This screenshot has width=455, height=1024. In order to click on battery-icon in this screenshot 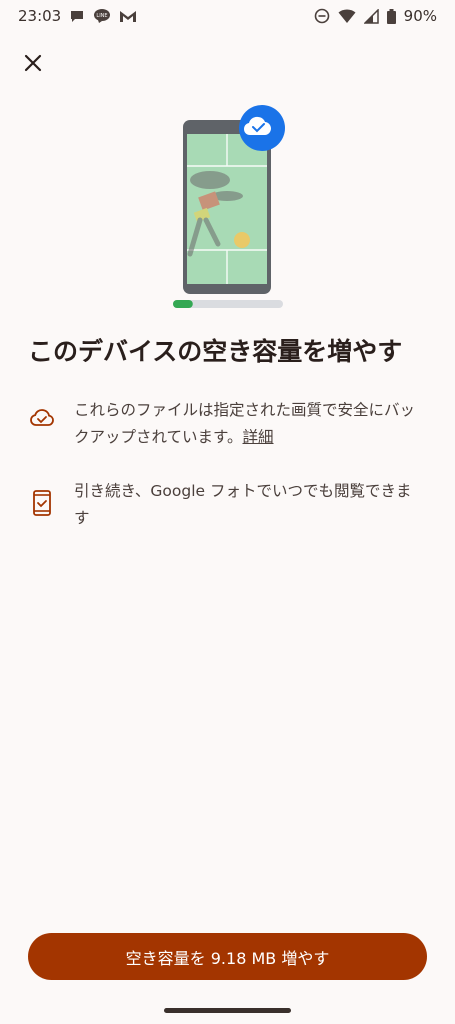, I will do `click(391, 16)`.